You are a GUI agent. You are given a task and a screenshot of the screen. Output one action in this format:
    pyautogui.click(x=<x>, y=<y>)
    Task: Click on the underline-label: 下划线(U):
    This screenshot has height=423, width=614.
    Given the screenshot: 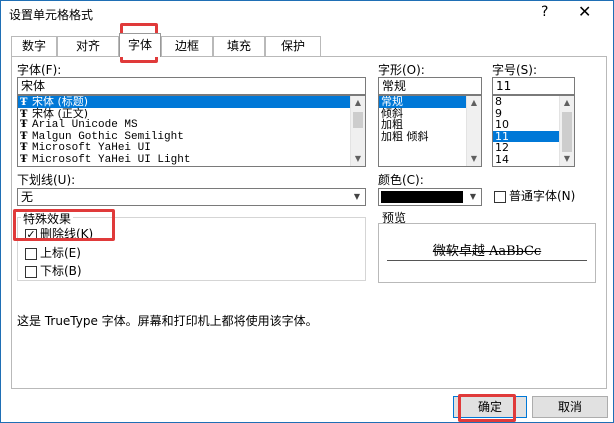 What is the action you would take?
    pyautogui.click(x=46, y=180)
    